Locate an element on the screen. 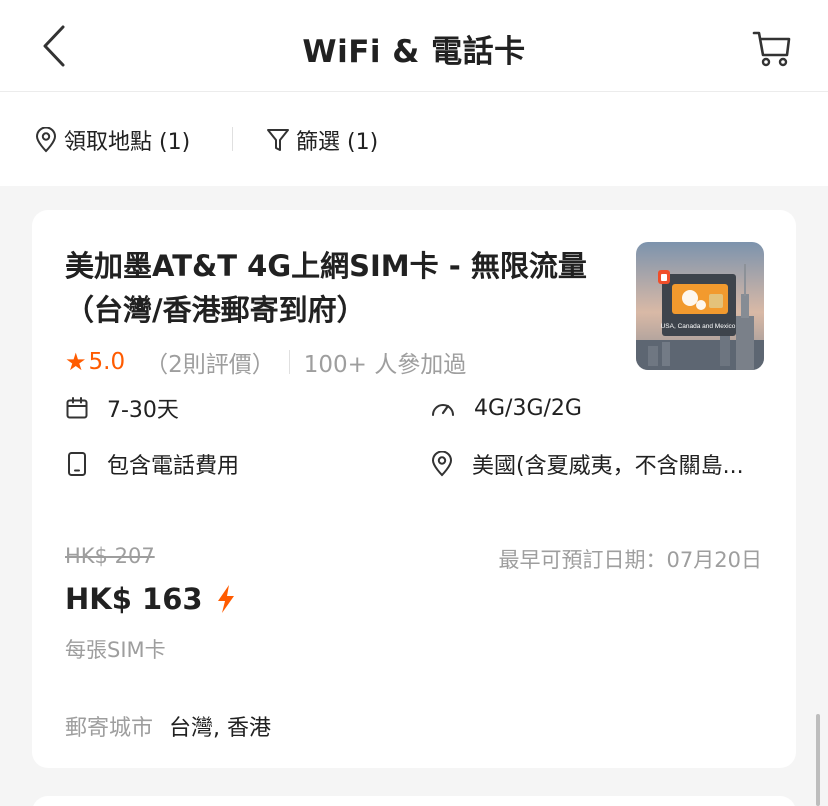  original-price: HK$ 207 is located at coordinates (110, 556).